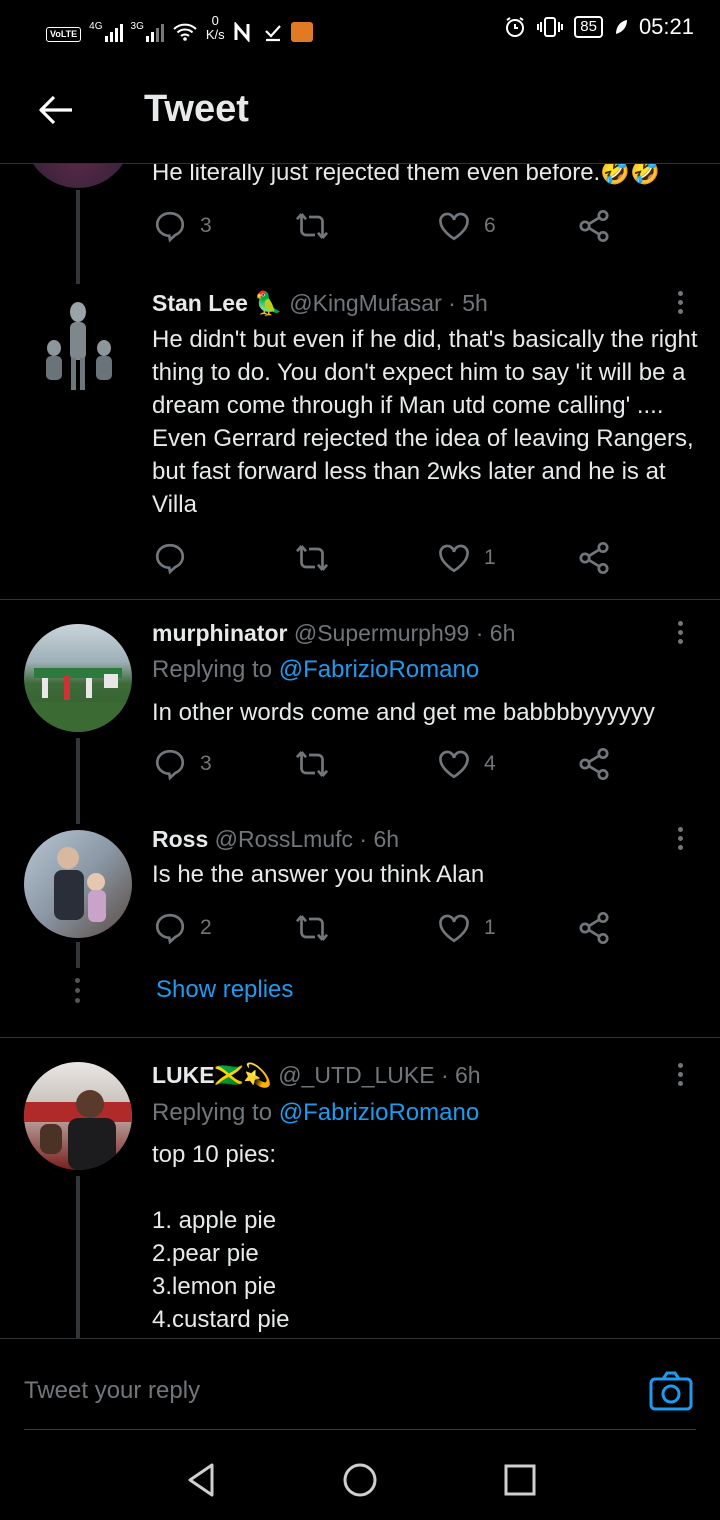 Image resolution: width=720 pixels, height=1520 pixels. Describe the element at coordinates (388, 303) in the screenshot. I see `handle: @KingMufasar · 5h` at that location.